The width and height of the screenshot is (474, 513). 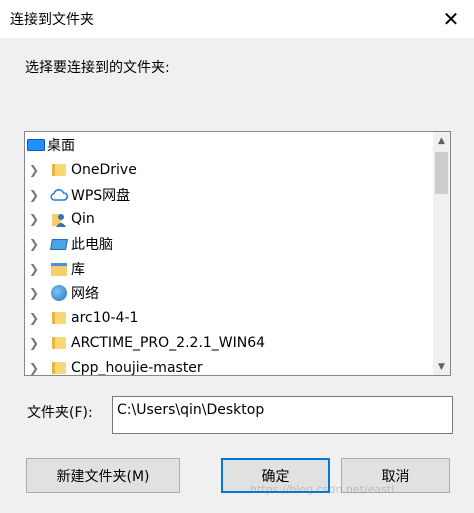 What do you see at coordinates (227, 219) in the screenshot?
I see `tree-item-qin: ❯ Qin` at bounding box center [227, 219].